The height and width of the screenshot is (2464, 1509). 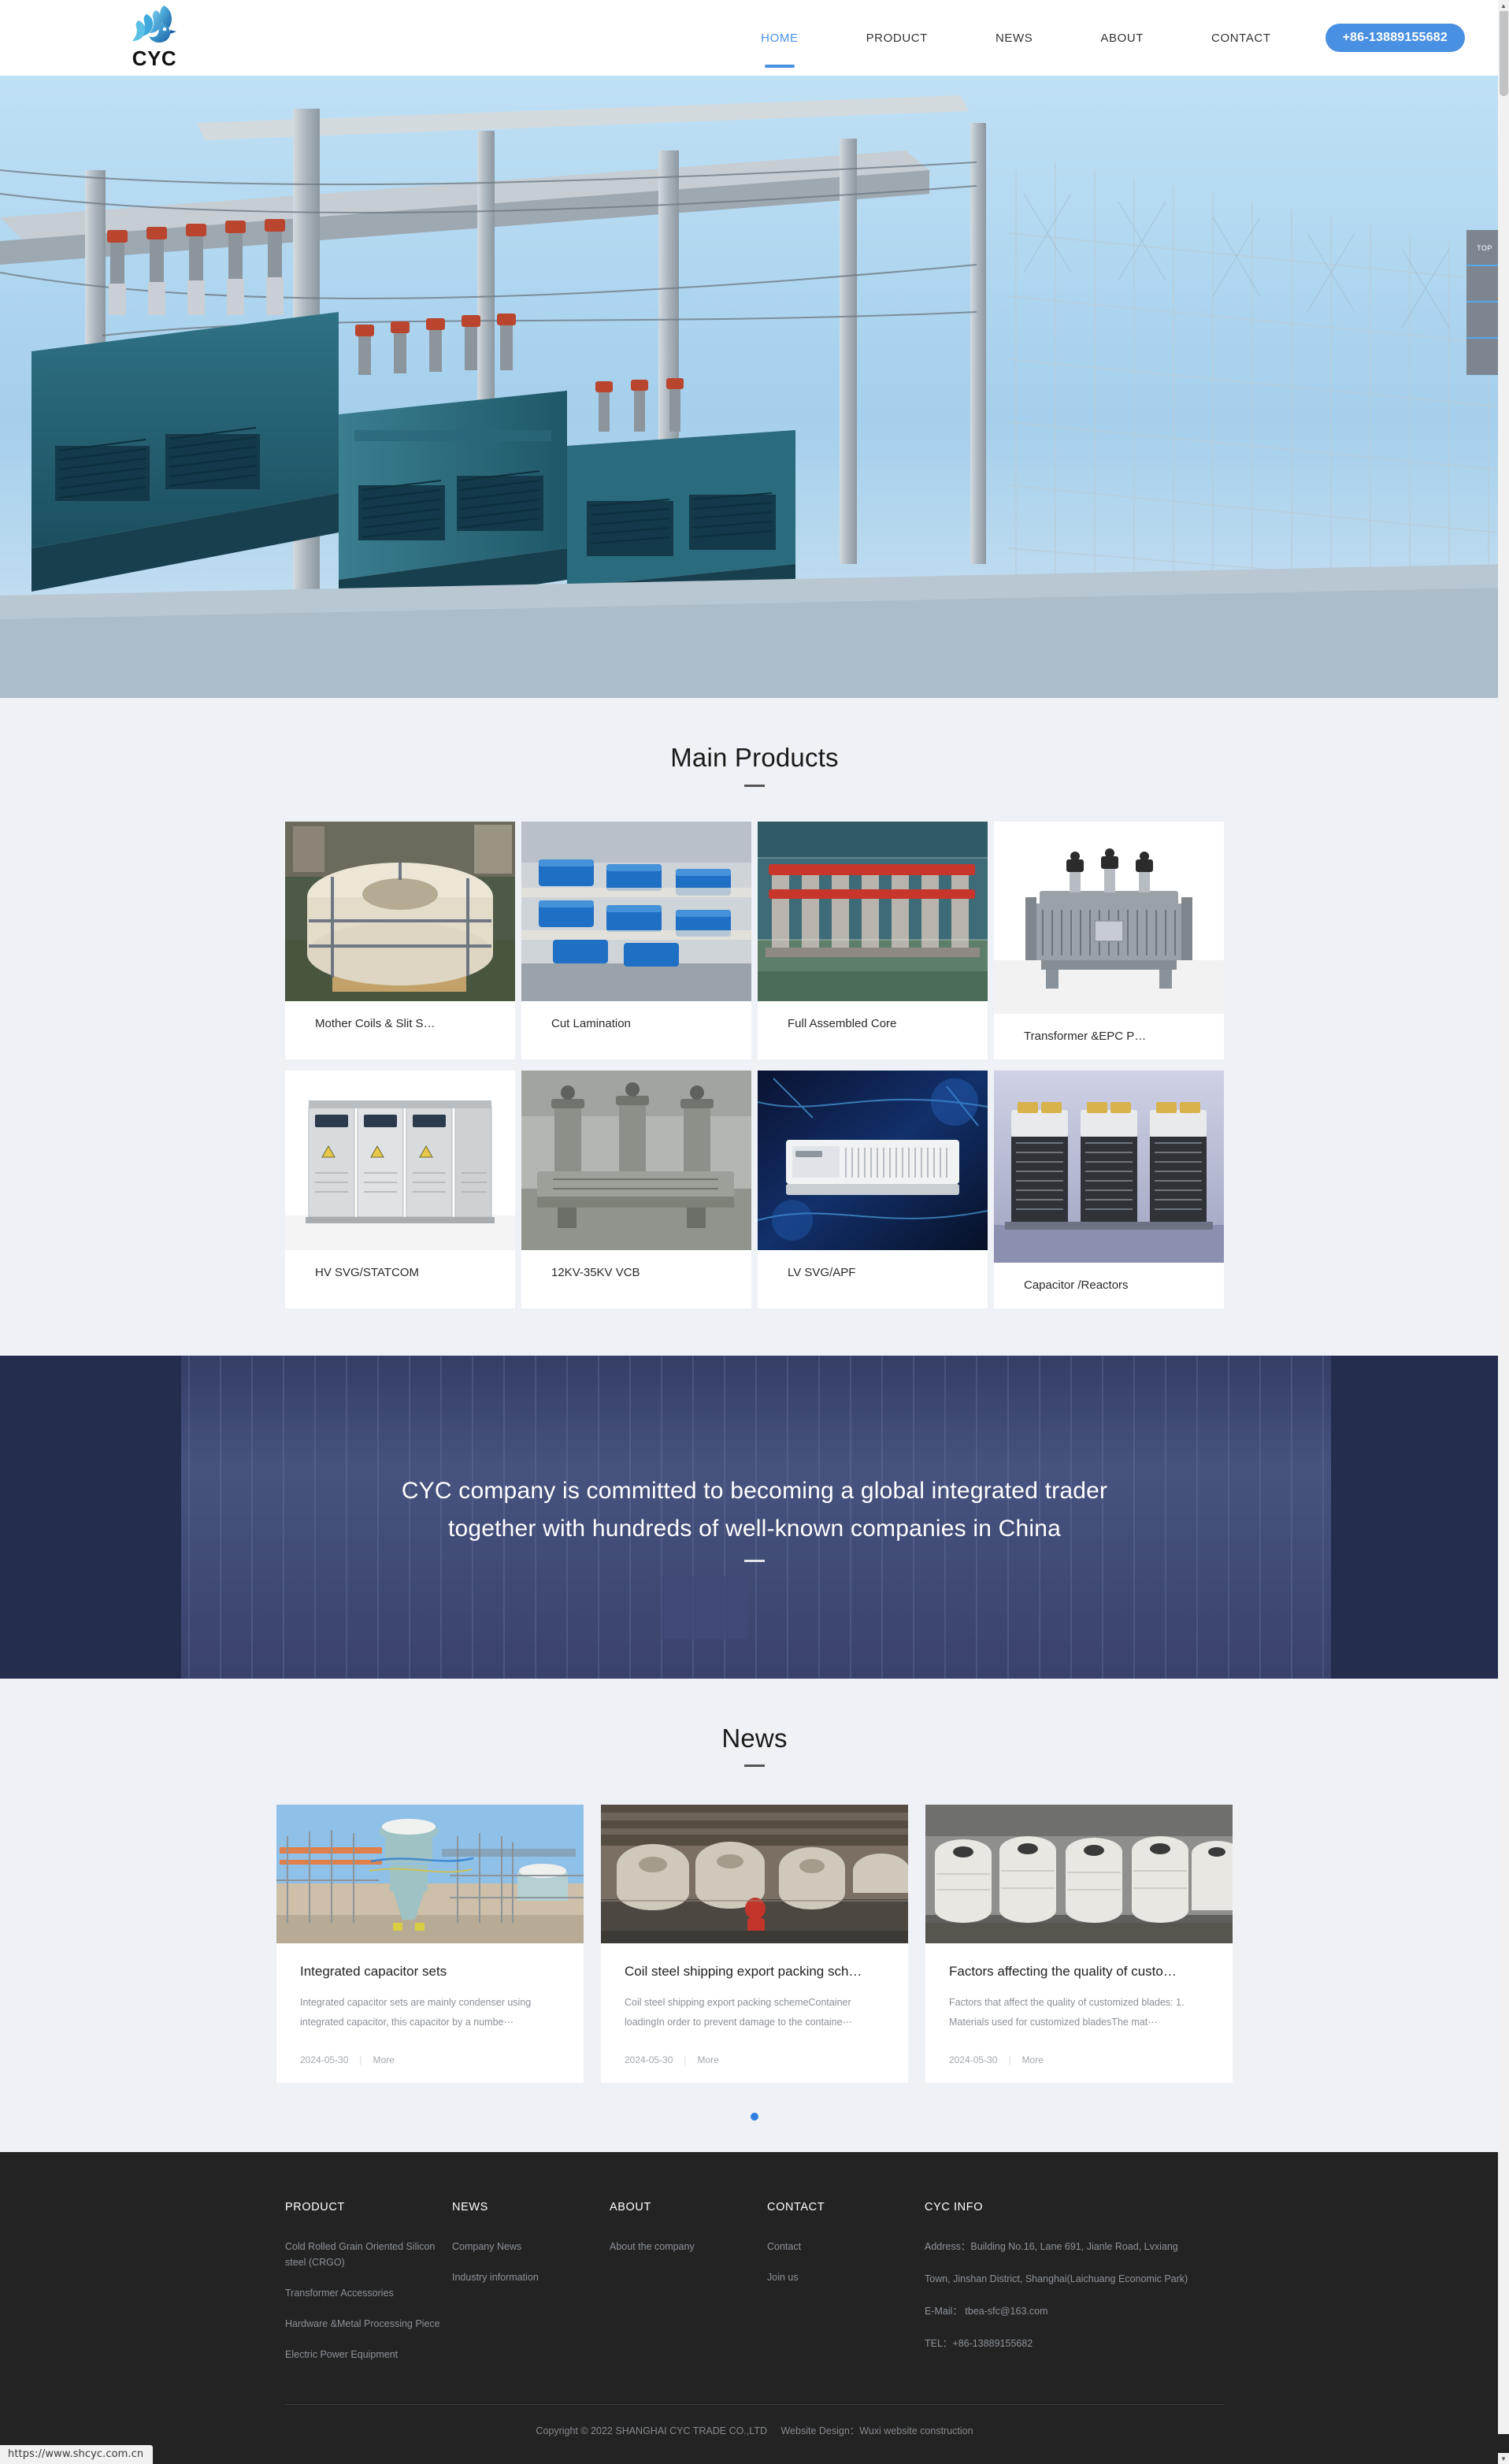 What do you see at coordinates (846, 2246) in the screenshot?
I see `footer-link-contact: Contact` at bounding box center [846, 2246].